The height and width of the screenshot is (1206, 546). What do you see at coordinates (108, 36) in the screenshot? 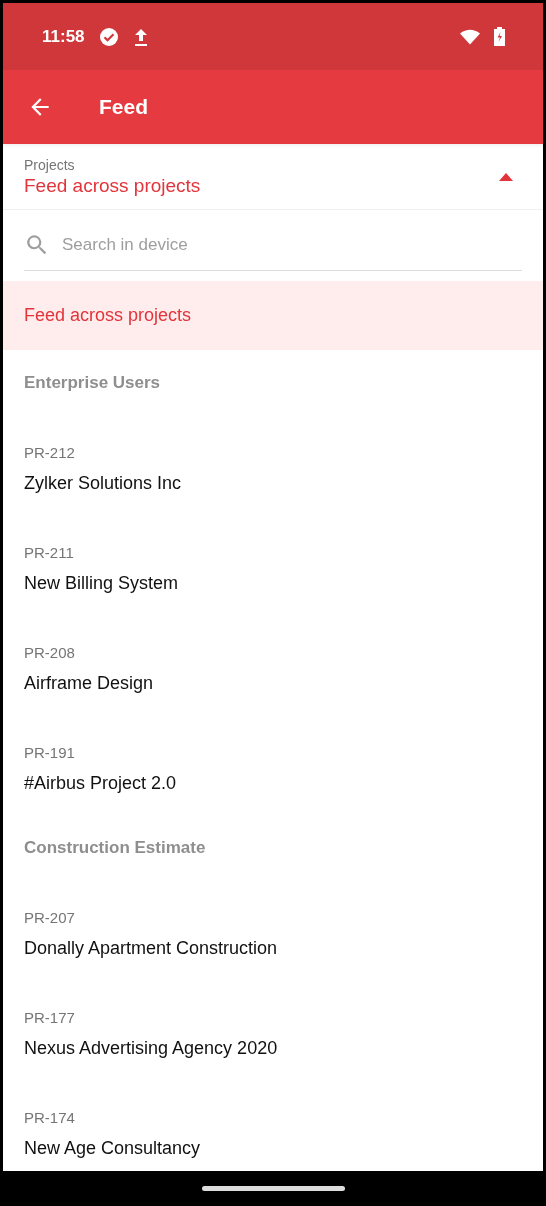
I see `check-circle-icon` at bounding box center [108, 36].